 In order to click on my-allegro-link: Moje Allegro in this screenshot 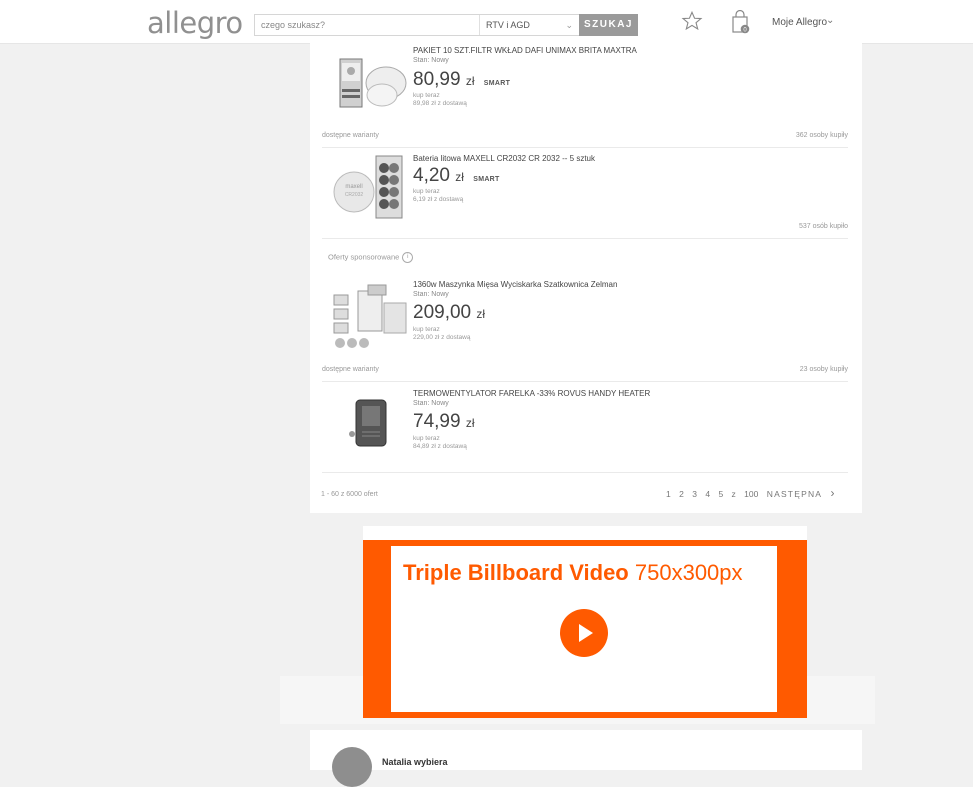, I will do `click(799, 22)`.